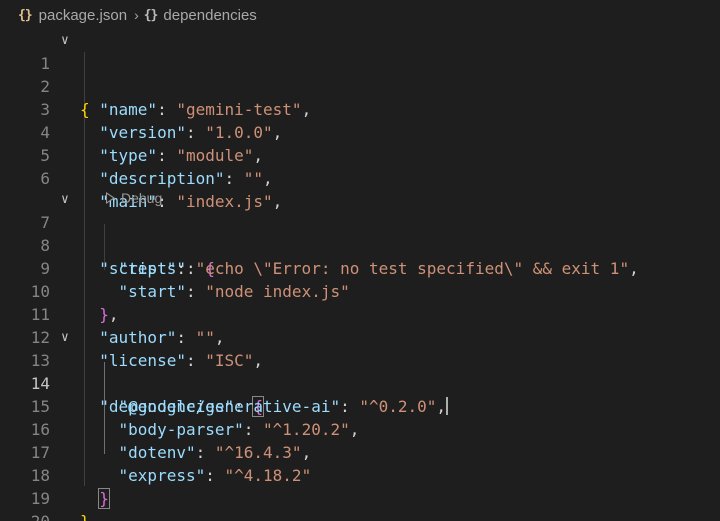  What do you see at coordinates (25, 15) in the screenshot?
I see `json-file-icon: {}` at bounding box center [25, 15].